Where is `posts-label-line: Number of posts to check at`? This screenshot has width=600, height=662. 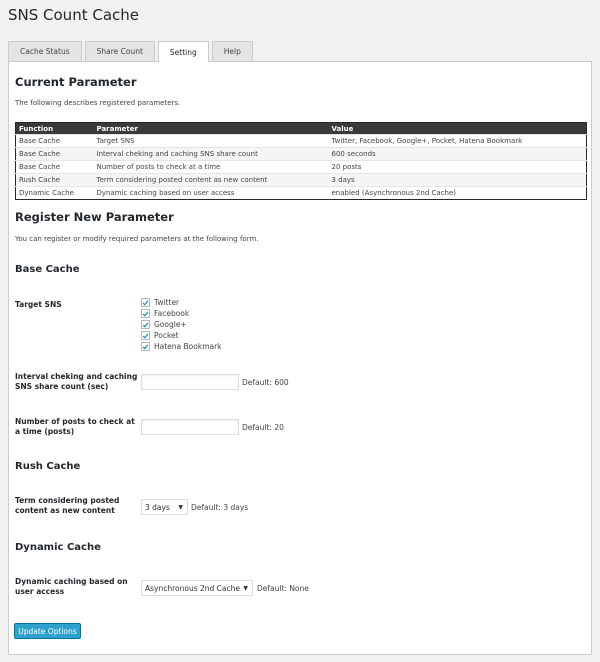
posts-label-line: Number of posts to check at is located at coordinates (75, 421).